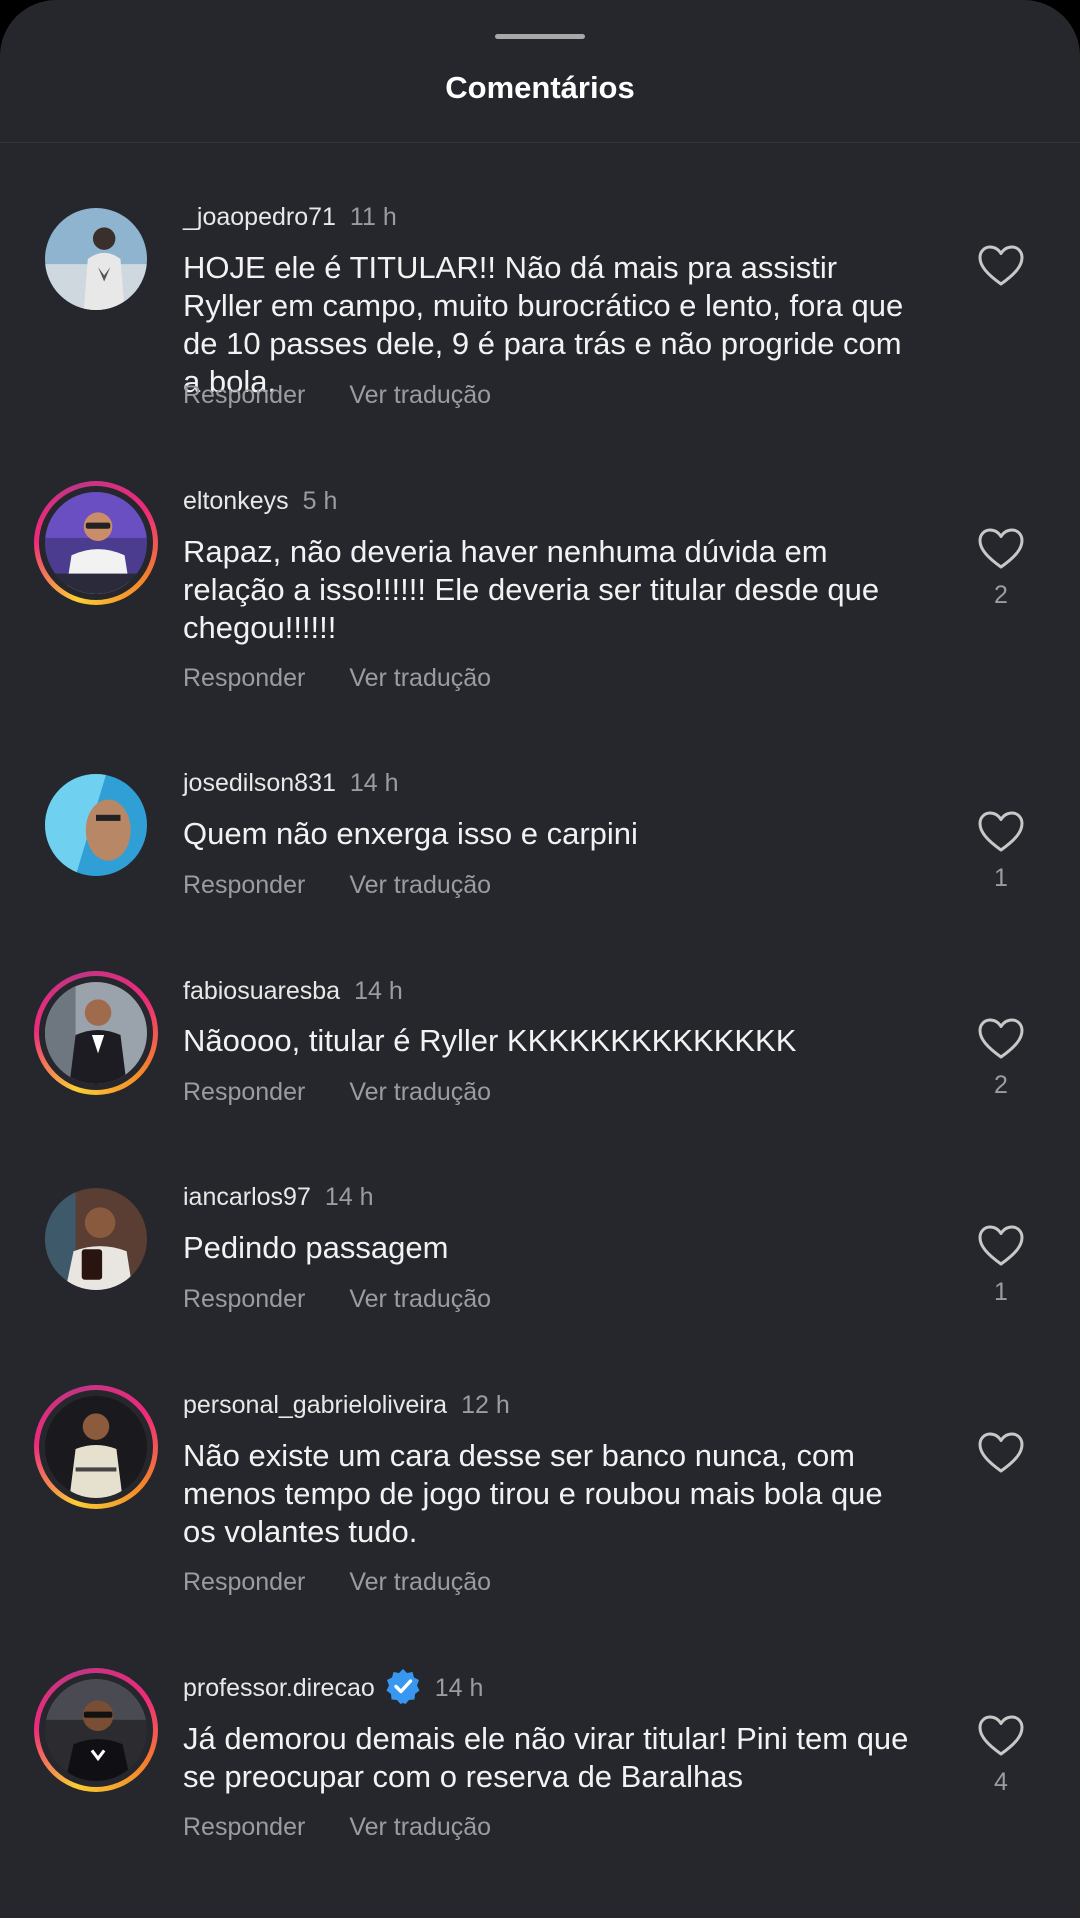  I want to click on like-count: 4, so click(1001, 1782).